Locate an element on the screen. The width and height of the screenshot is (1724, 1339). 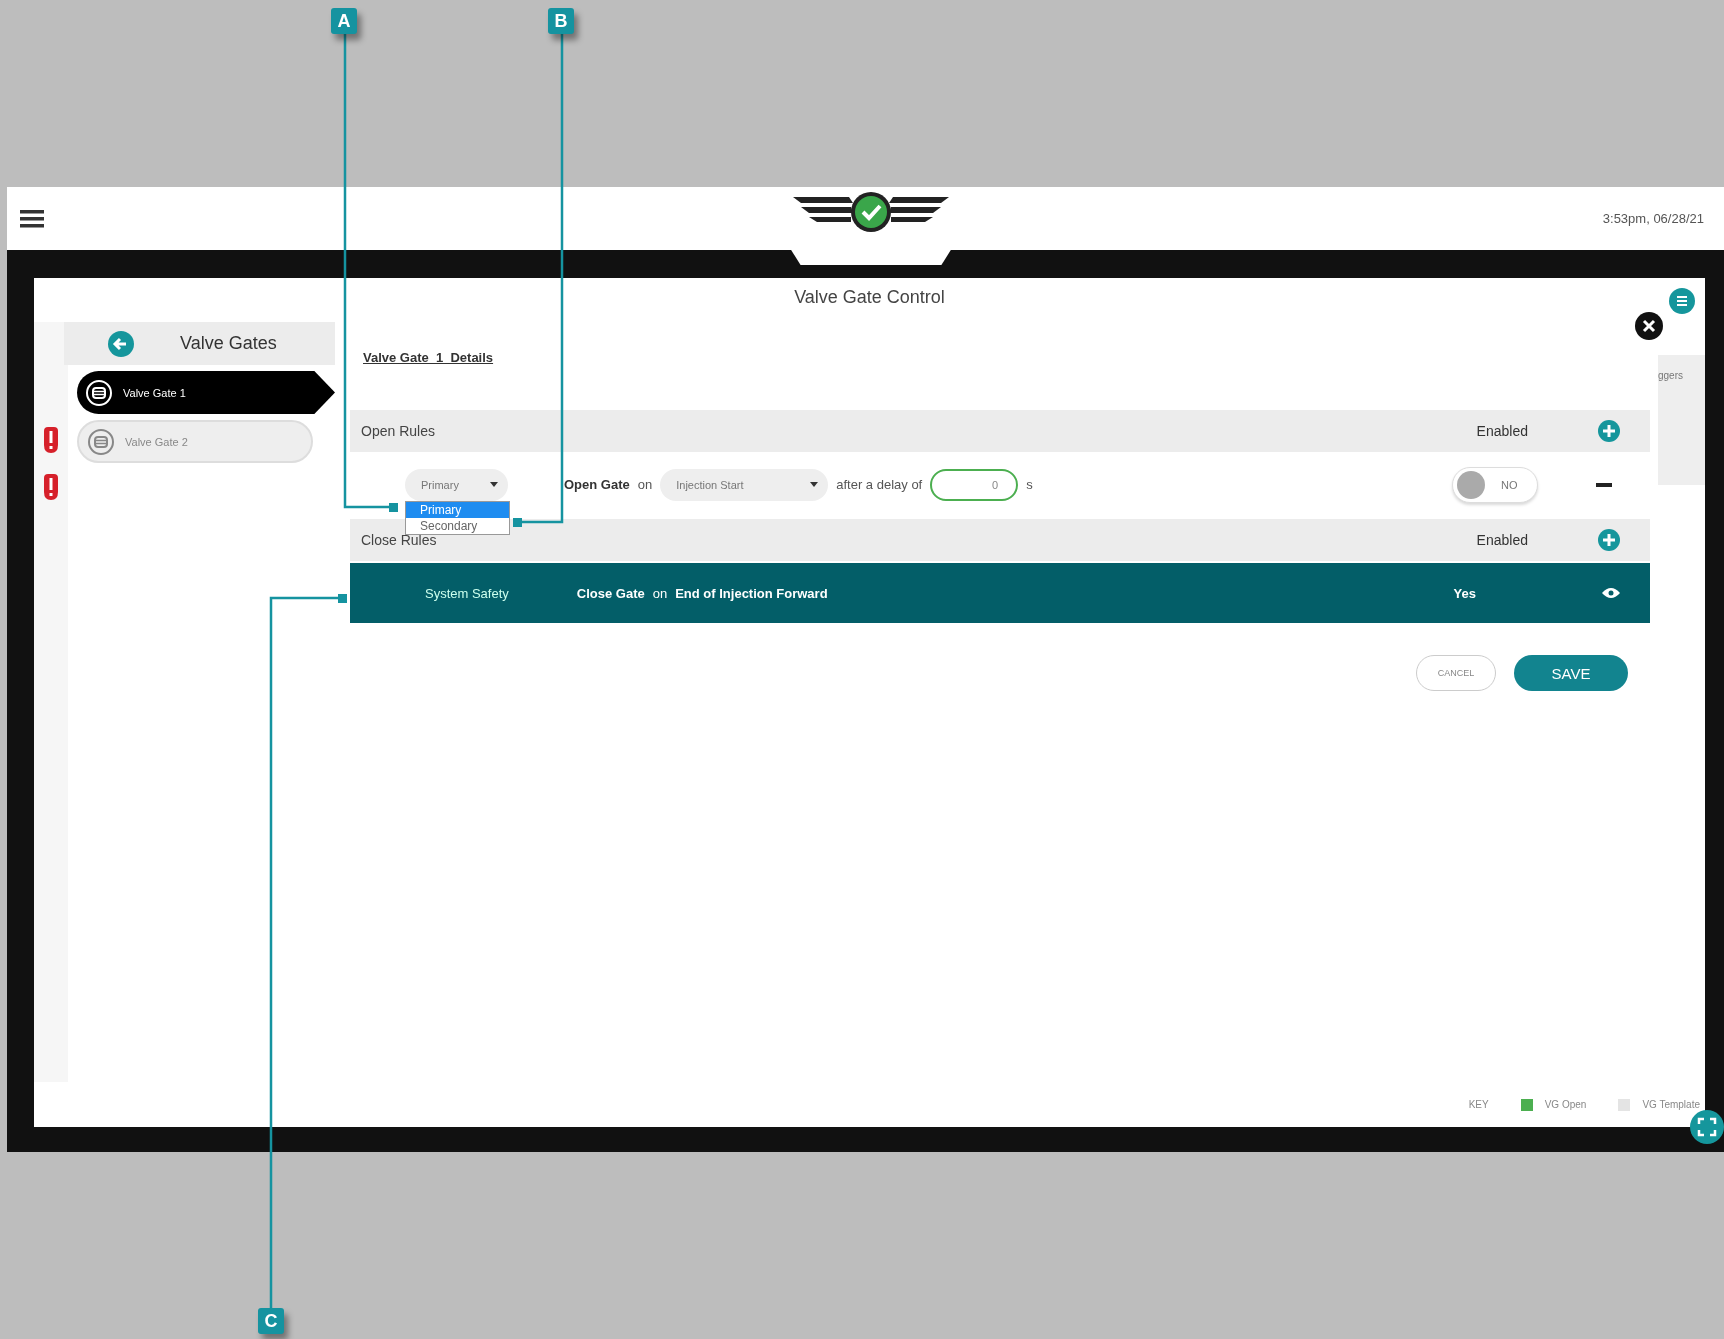
fullscreen-icon is located at coordinates (1707, 1127).